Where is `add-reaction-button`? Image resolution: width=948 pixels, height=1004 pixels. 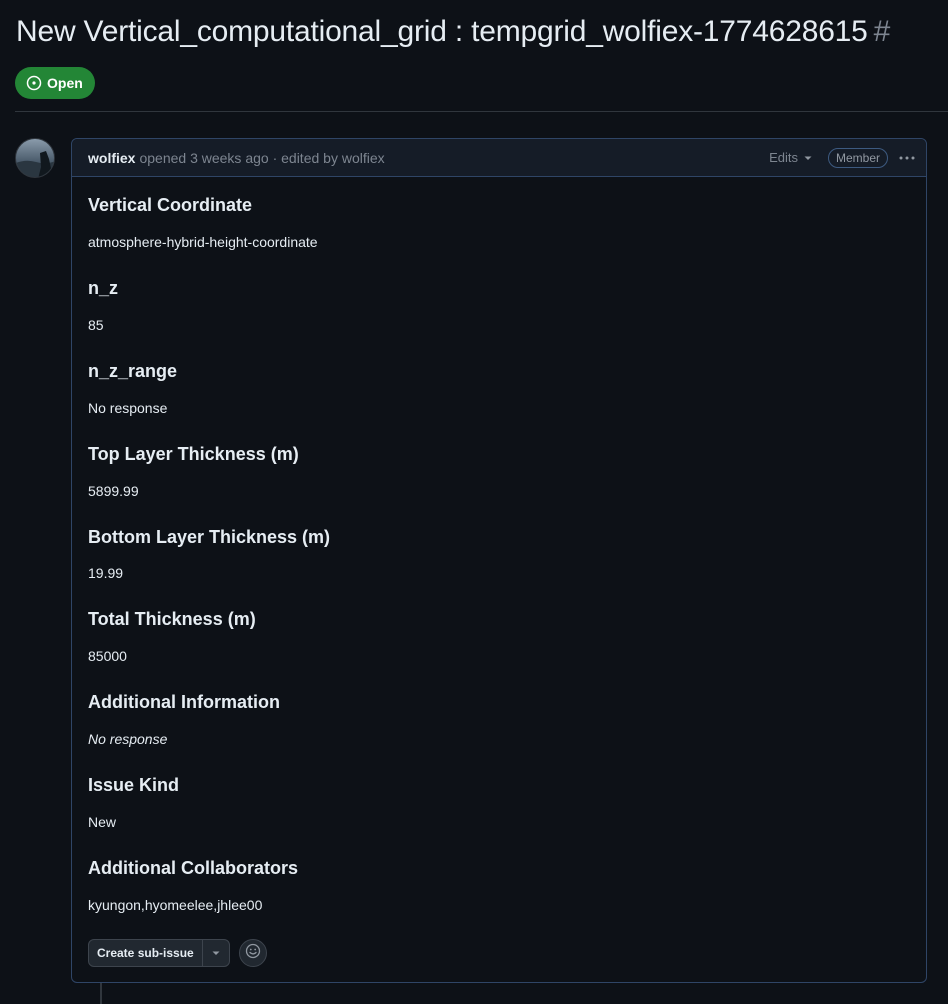 add-reaction-button is located at coordinates (253, 953).